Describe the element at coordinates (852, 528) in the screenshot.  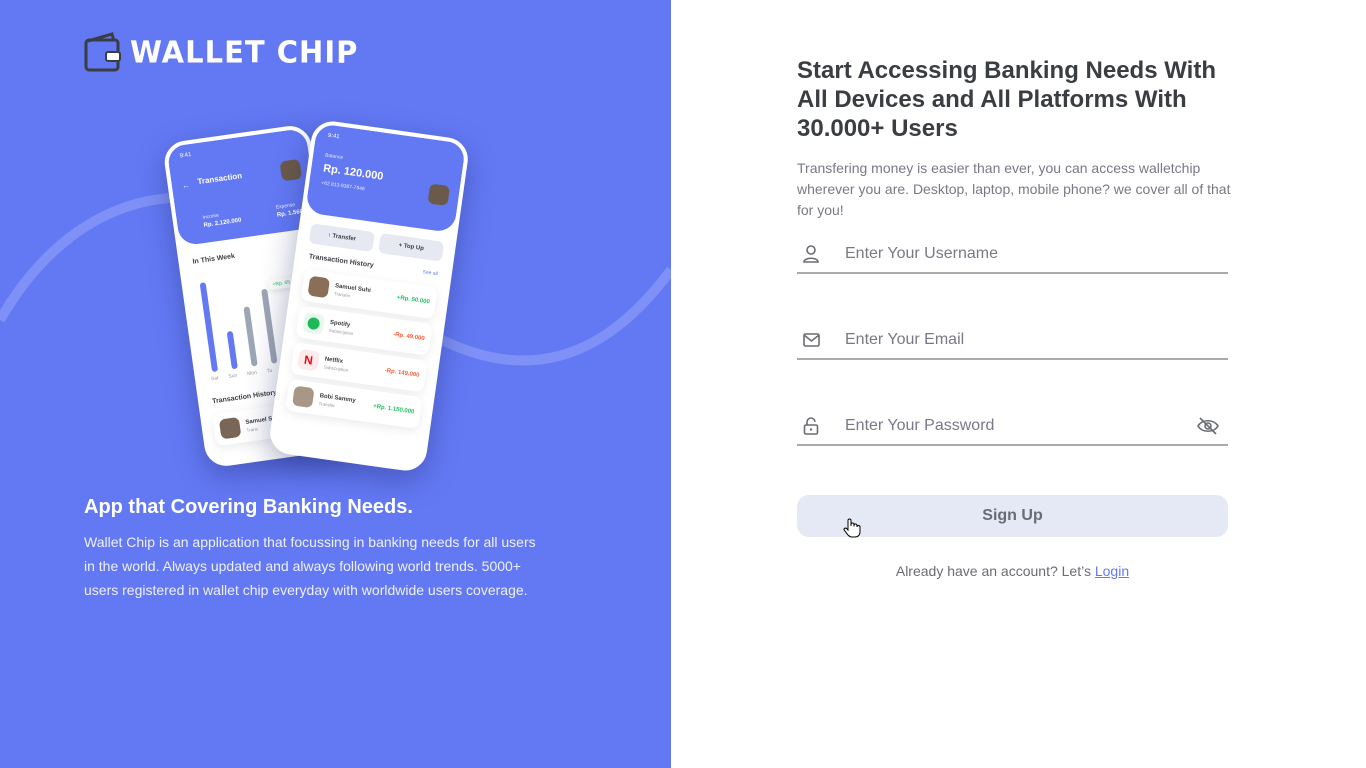
I see `hand-pointer-icon` at that location.